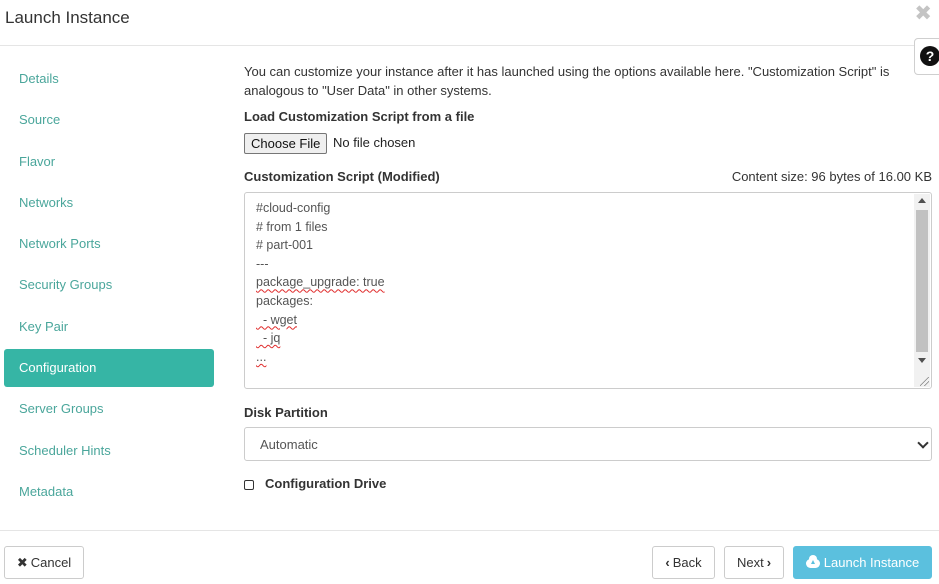  What do you see at coordinates (831, 176) in the screenshot?
I see `content-size: Content size: 96 bytes of 16.00 KB` at bounding box center [831, 176].